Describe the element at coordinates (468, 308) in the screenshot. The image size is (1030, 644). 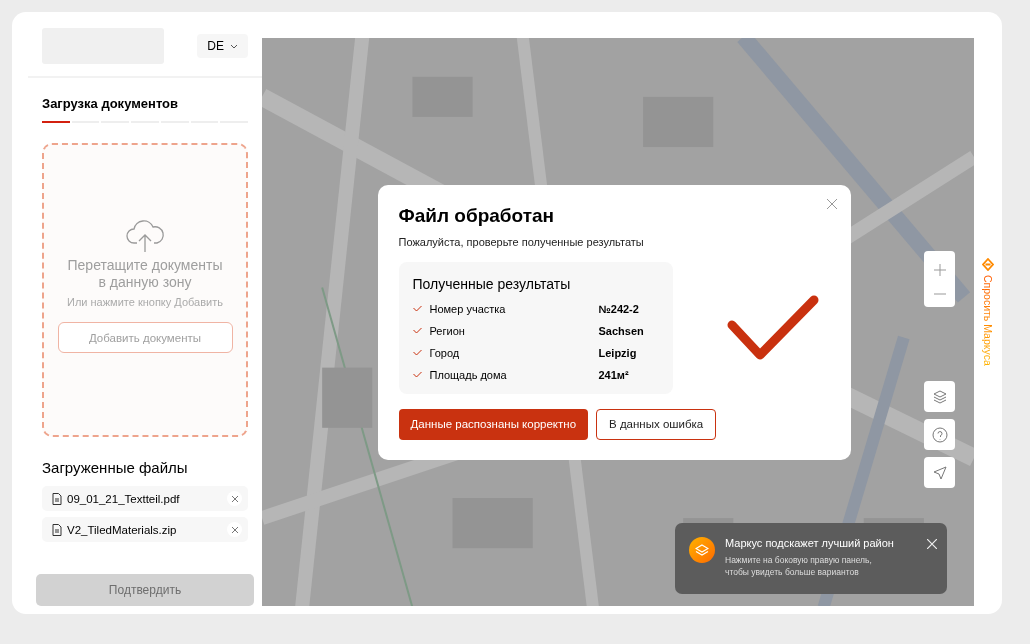
I see `result-label: Номер участка` at that location.